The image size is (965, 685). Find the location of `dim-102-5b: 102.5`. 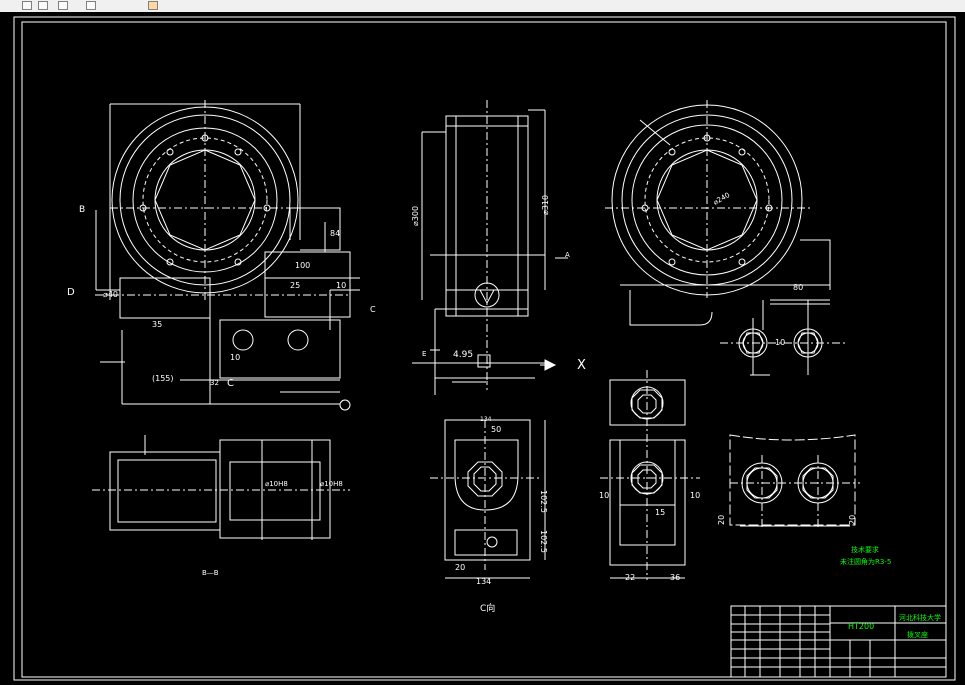

dim-102-5b: 102.5 is located at coordinates (543, 541).